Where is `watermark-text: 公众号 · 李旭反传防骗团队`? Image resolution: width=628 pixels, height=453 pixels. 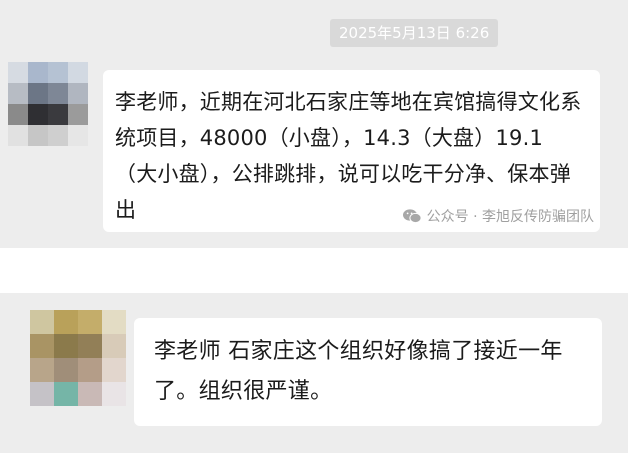 watermark-text: 公众号 · 李旭反传防骗团队 is located at coordinates (510, 217).